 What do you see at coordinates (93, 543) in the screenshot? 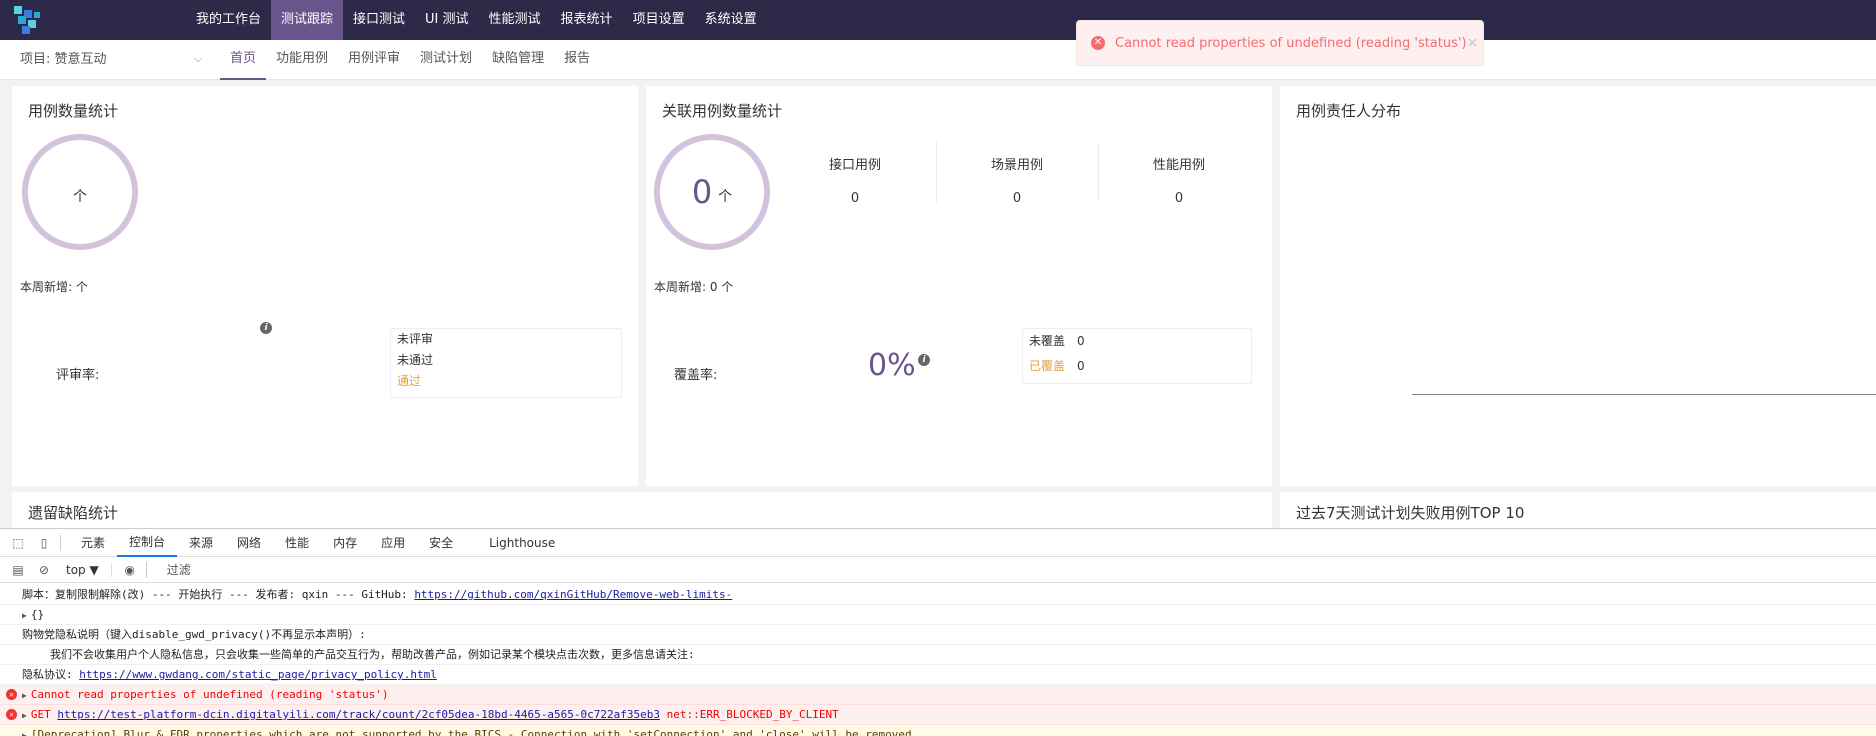
I see `devtools-tab-elements: 元素` at bounding box center [93, 543].